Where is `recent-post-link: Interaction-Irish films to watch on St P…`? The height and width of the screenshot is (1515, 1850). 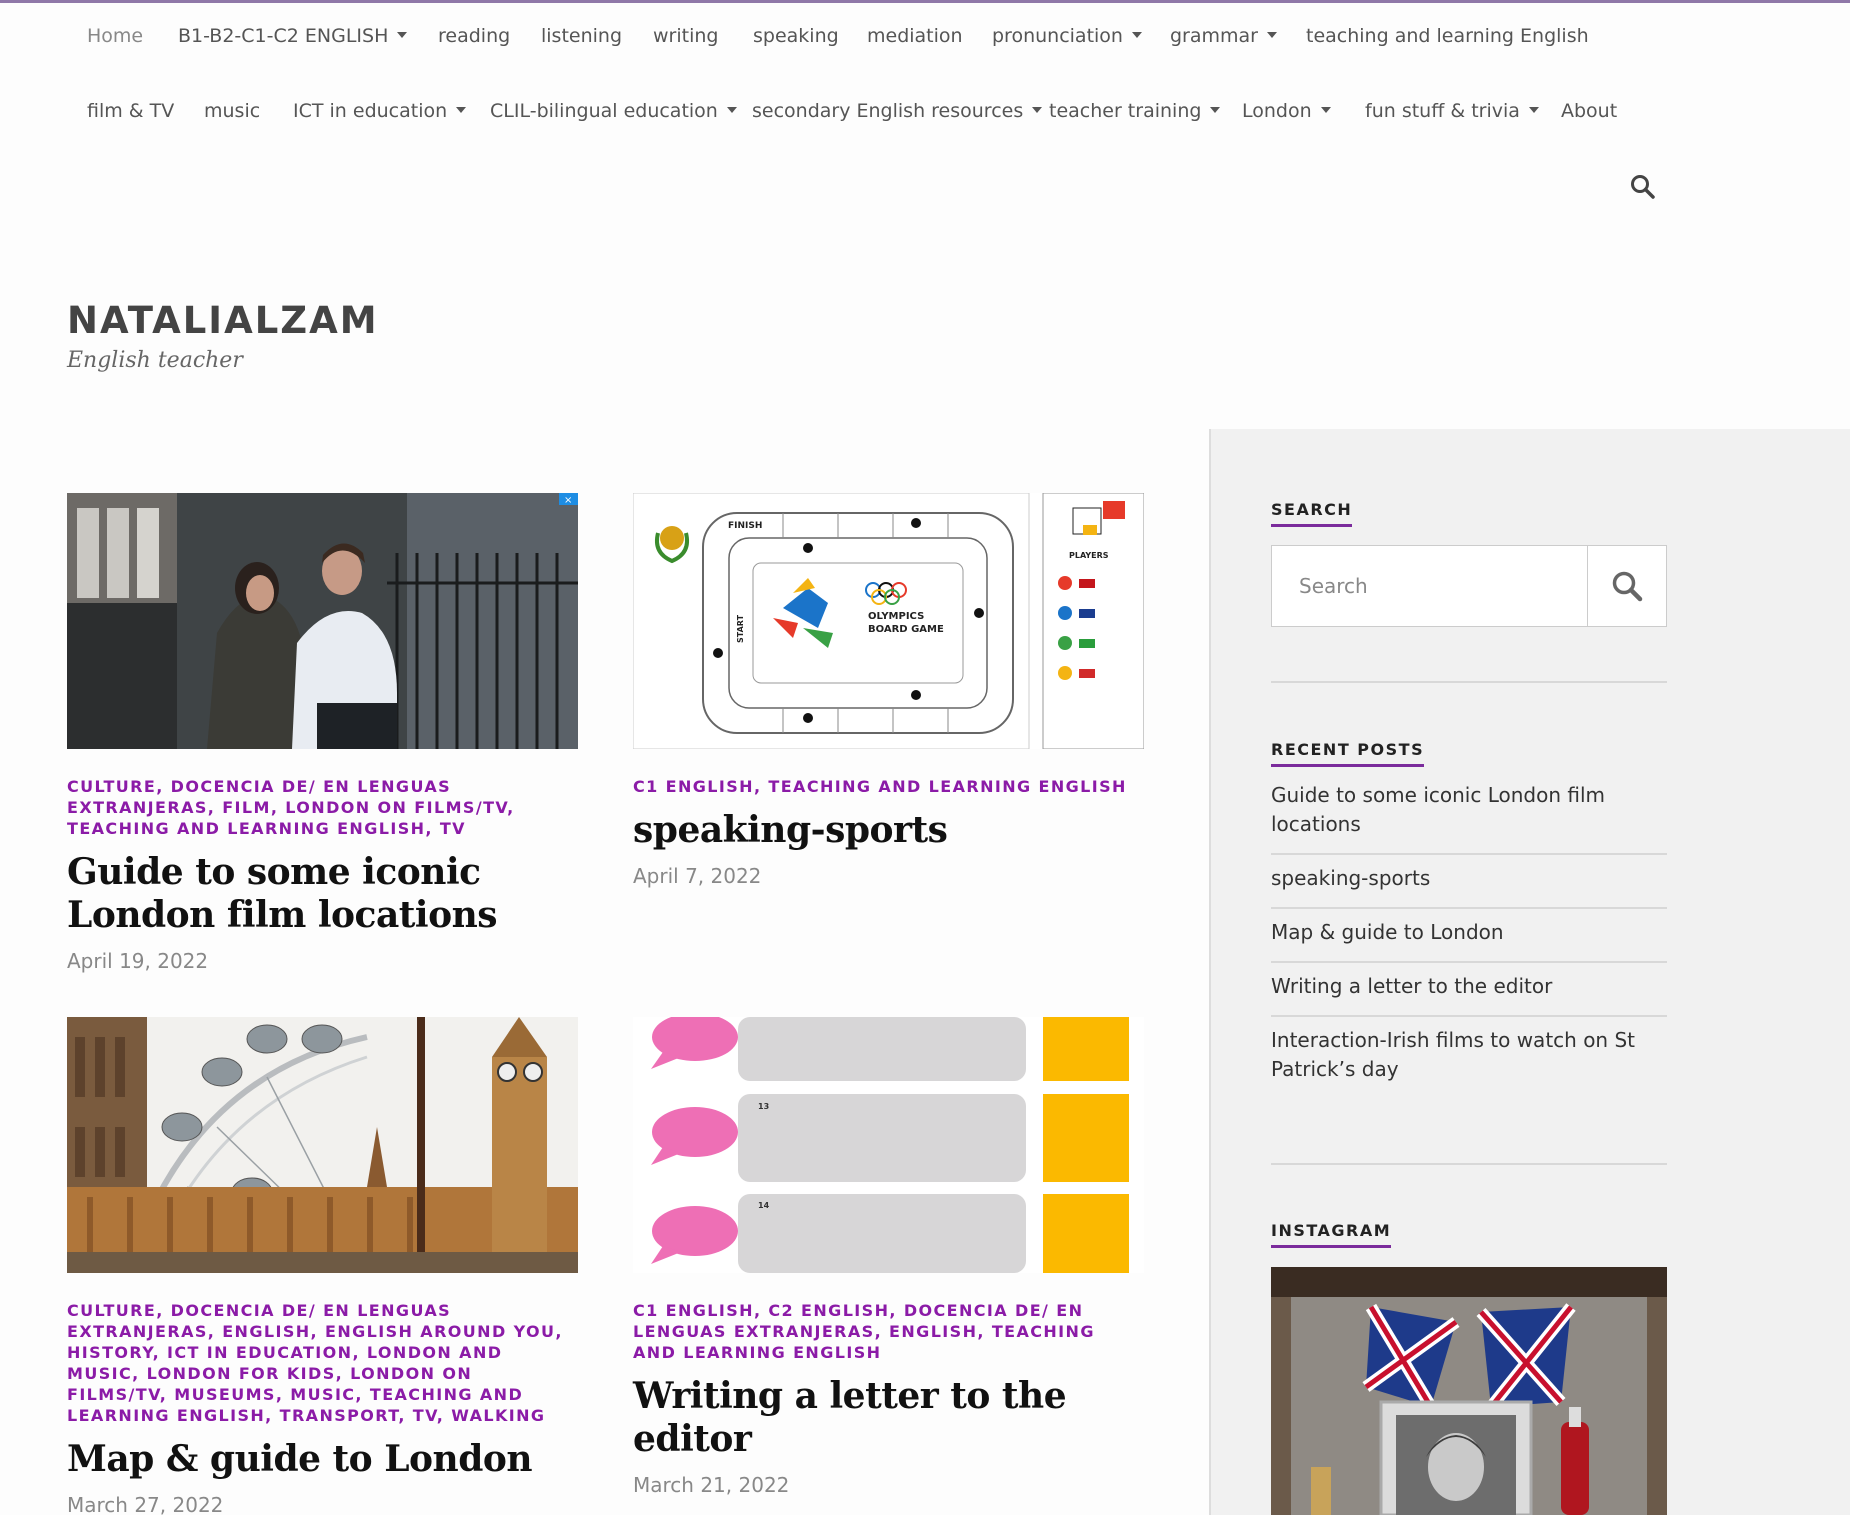 recent-post-link: Interaction-Irish films to watch on St P… is located at coordinates (1469, 1057).